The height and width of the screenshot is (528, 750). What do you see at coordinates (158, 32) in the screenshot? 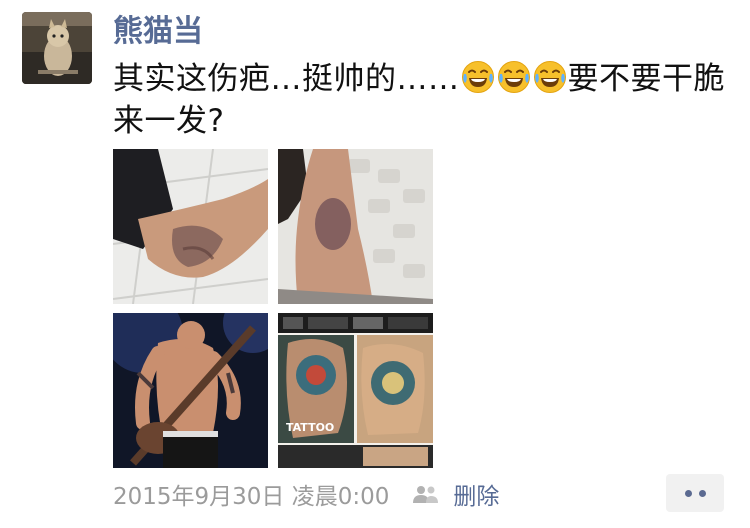
I see `username: 熊猫当` at bounding box center [158, 32].